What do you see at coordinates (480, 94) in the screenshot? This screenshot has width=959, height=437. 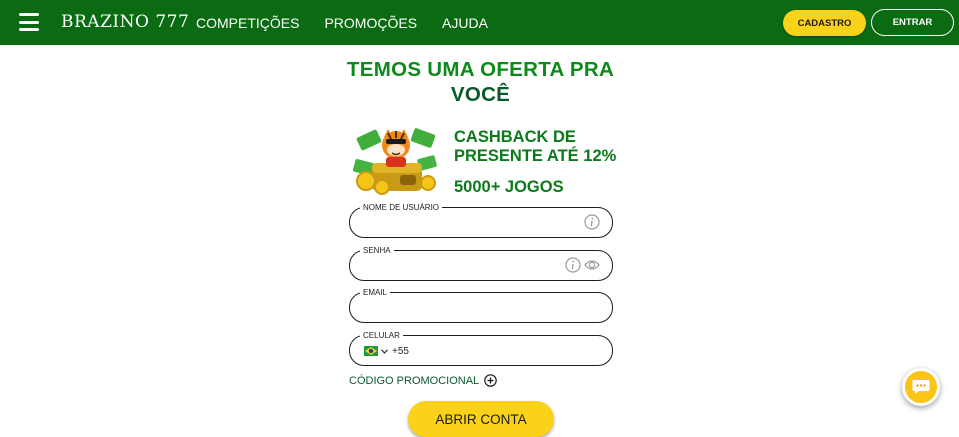 I see `headline-line-2: VOCÊ` at bounding box center [480, 94].